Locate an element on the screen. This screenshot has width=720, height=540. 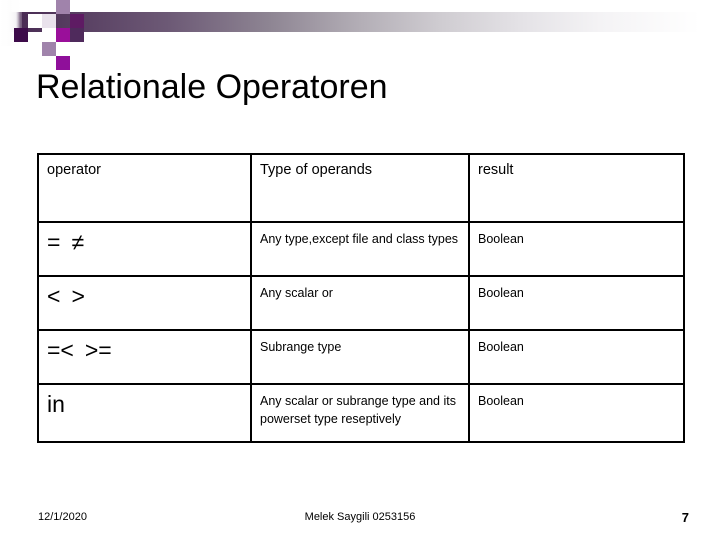
table-row: < > Any scalar or Boolean is located at coordinates (361, 303).